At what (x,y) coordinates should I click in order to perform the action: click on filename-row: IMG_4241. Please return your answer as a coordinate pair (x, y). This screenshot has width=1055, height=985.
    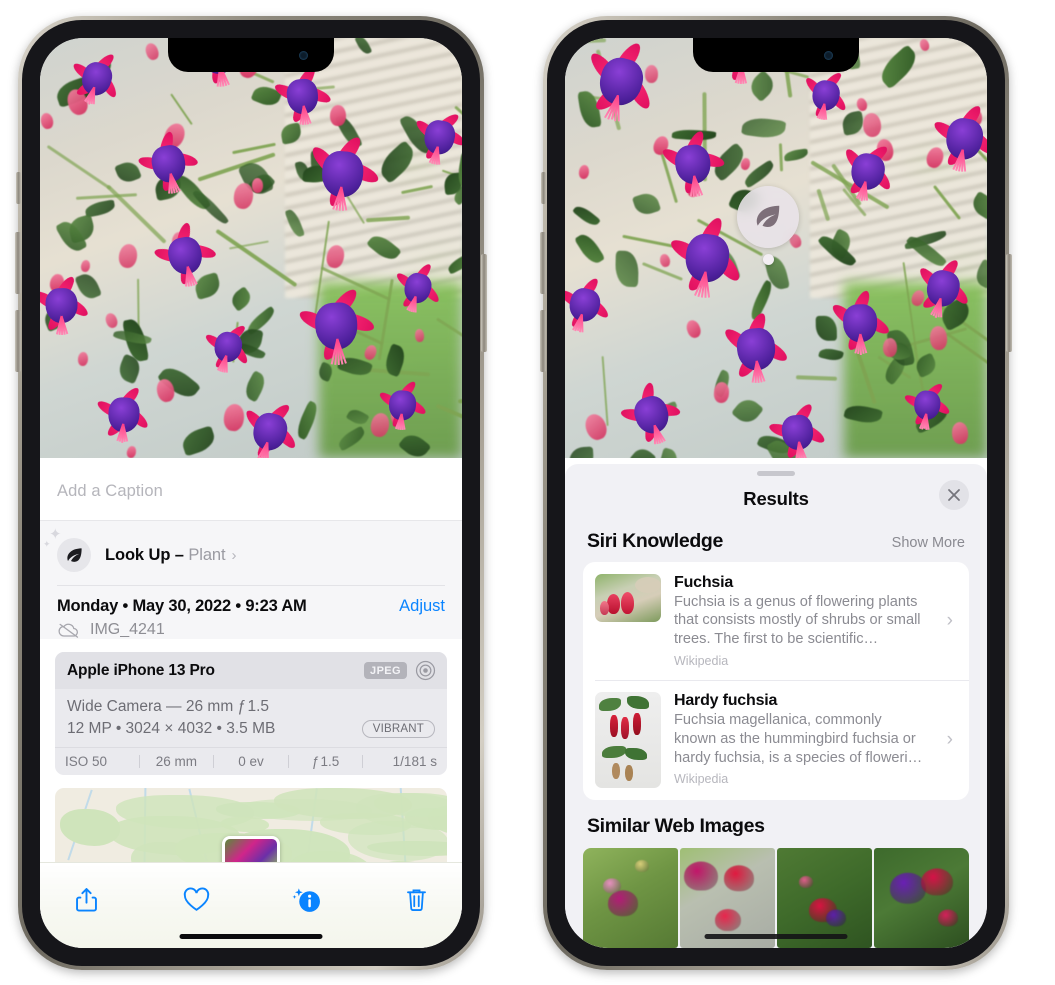
    Looking at the image, I should click on (251, 630).